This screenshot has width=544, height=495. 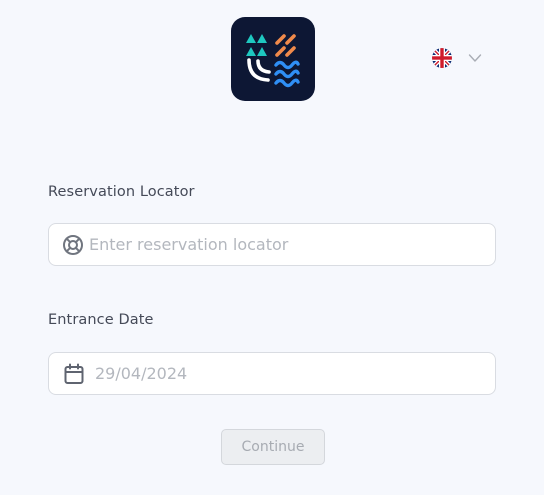 I want to click on chevron-down-icon, so click(x=475, y=58).